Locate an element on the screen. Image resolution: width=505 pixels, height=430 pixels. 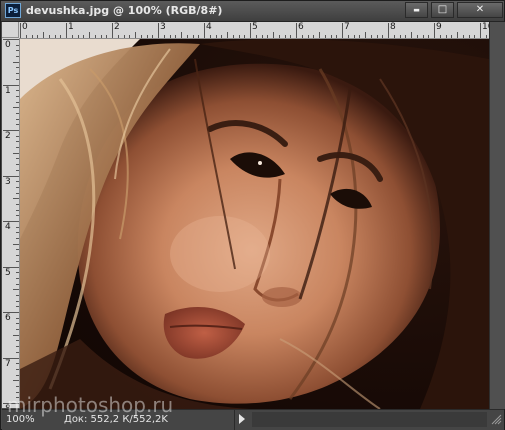
close-button: ✕ is located at coordinates (480, 10).